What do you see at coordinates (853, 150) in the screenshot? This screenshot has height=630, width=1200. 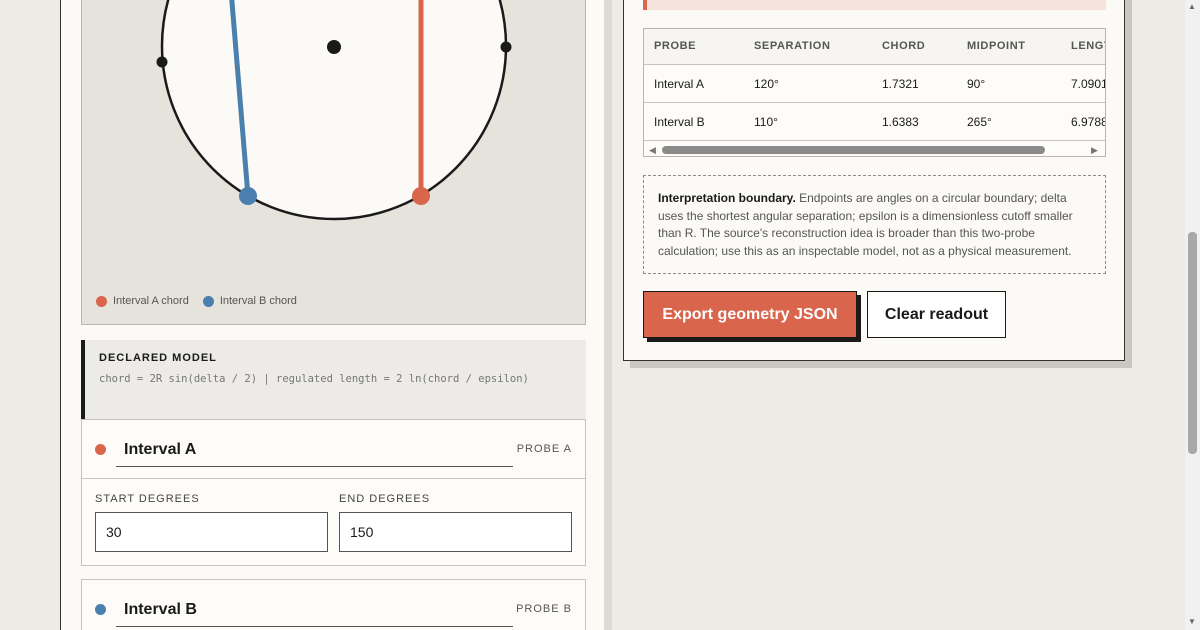 I see `table-scroll-thumb` at bounding box center [853, 150].